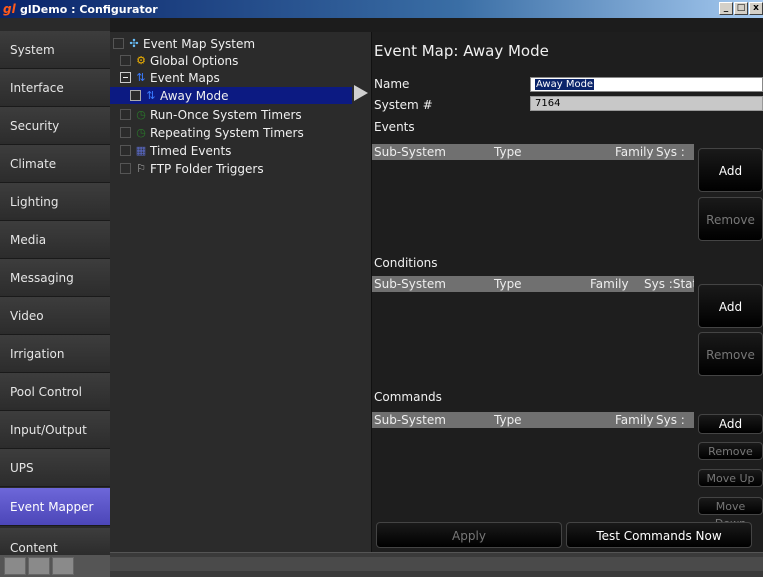  Describe the element at coordinates (55, 50) in the screenshot. I see `nav-item-system: System` at that location.